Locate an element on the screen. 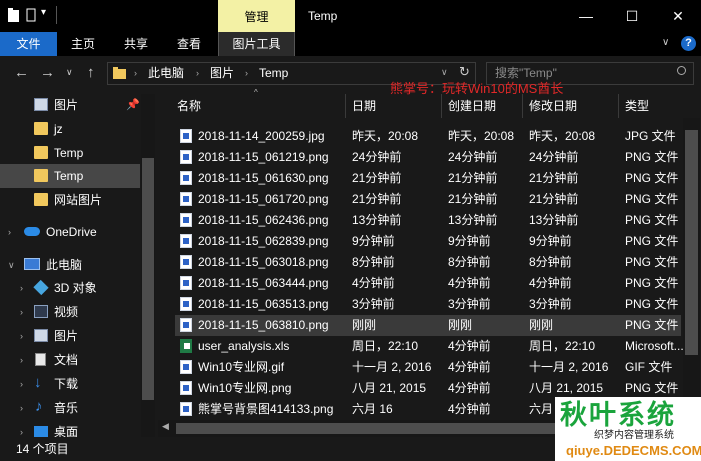 The image size is (701, 461). column-header-name: 名称 is located at coordinates (189, 106).